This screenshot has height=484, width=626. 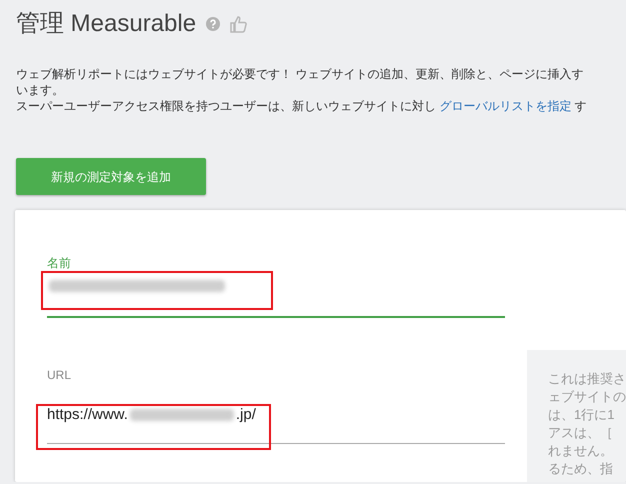 What do you see at coordinates (300, 74) in the screenshot?
I see `intro-text: ウェブ解析リポートにはウェブサイトが必要です！ ウェブサイトの追加、更新、削除と、ページに挿入す` at bounding box center [300, 74].